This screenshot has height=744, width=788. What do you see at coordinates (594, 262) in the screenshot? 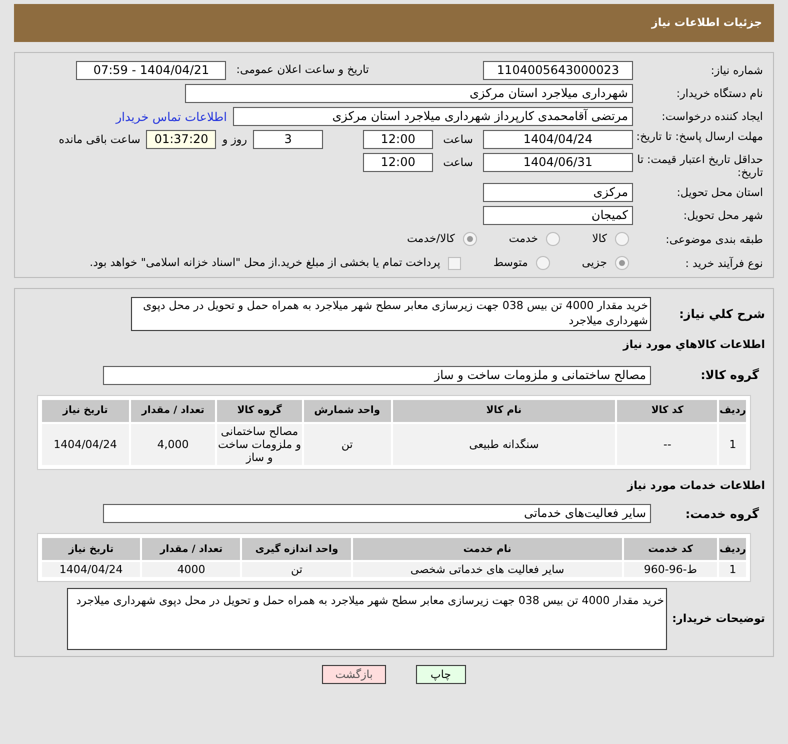
I see `field-label: جزیی` at bounding box center [594, 262].